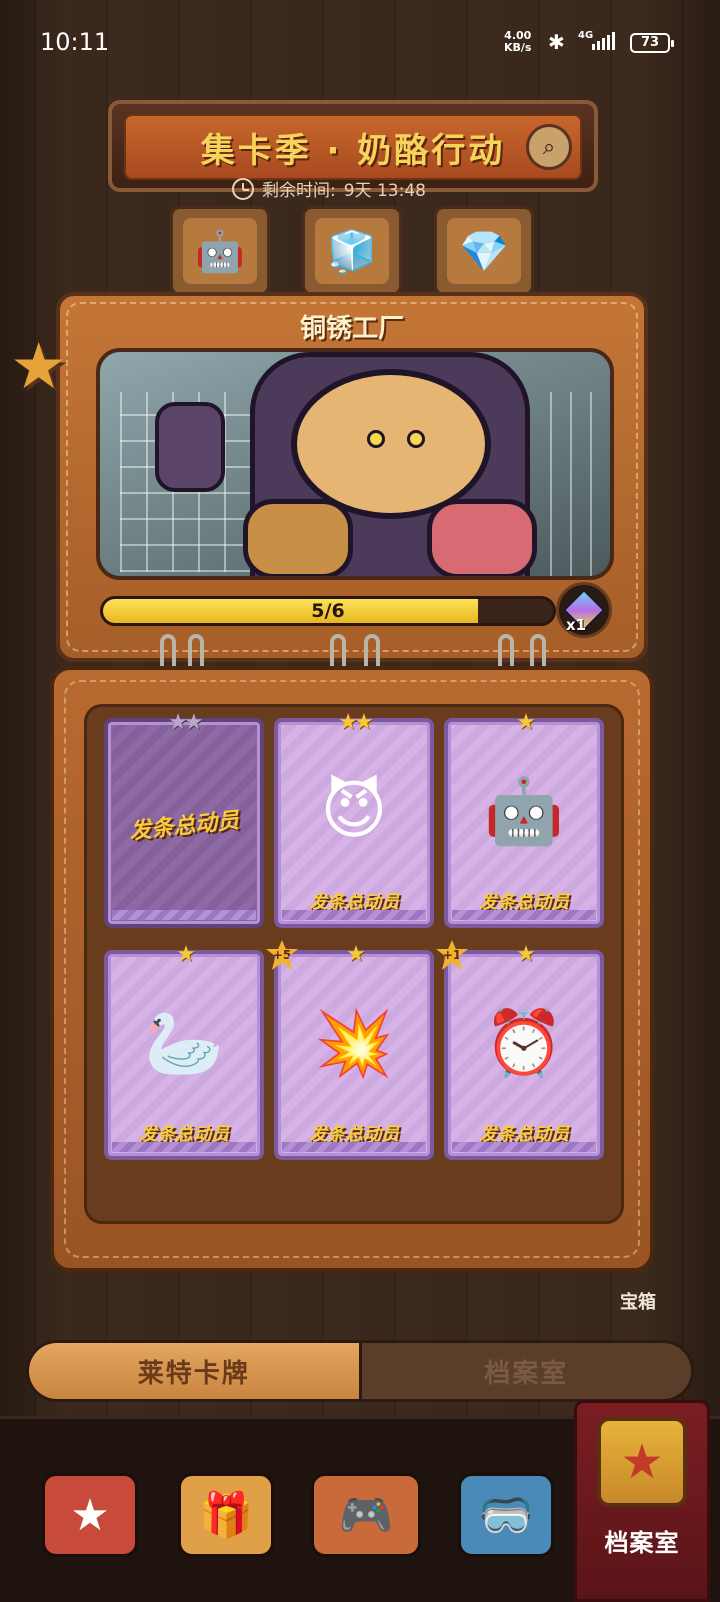  I want to click on nav-item-archive: ★ 档案室, so click(642, 1501).